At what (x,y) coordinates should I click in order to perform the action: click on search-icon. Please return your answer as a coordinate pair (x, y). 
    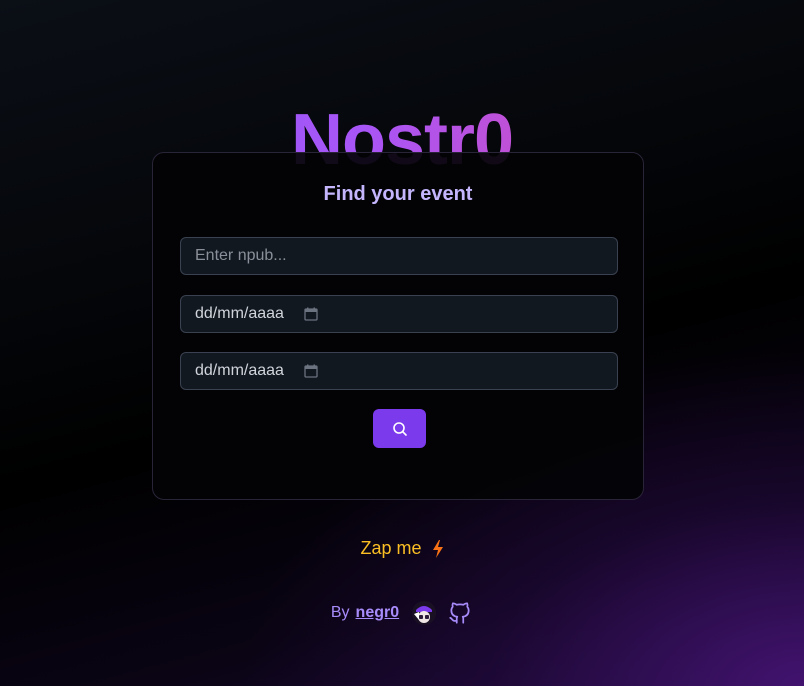
    Looking at the image, I should click on (400, 429).